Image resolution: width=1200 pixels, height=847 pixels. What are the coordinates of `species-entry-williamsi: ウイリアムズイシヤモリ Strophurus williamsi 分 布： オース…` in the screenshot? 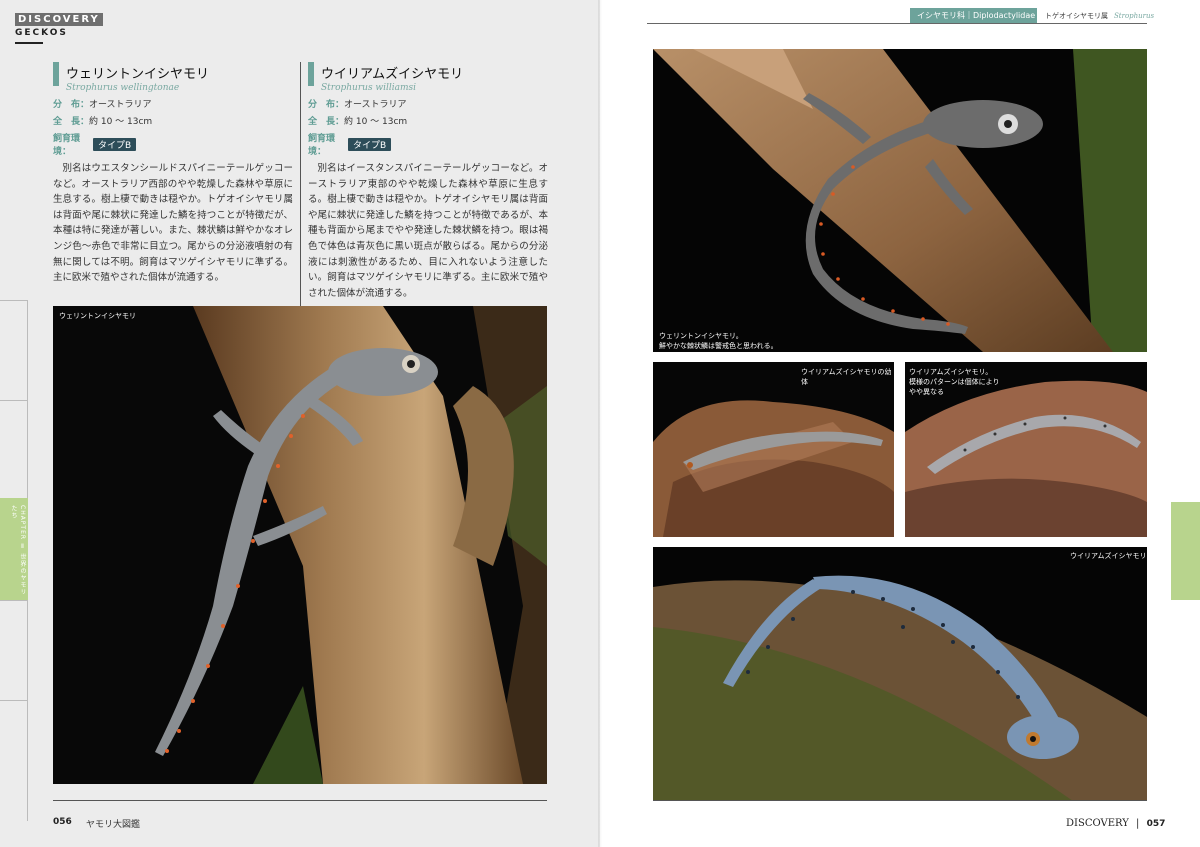 It's located at (428, 181).